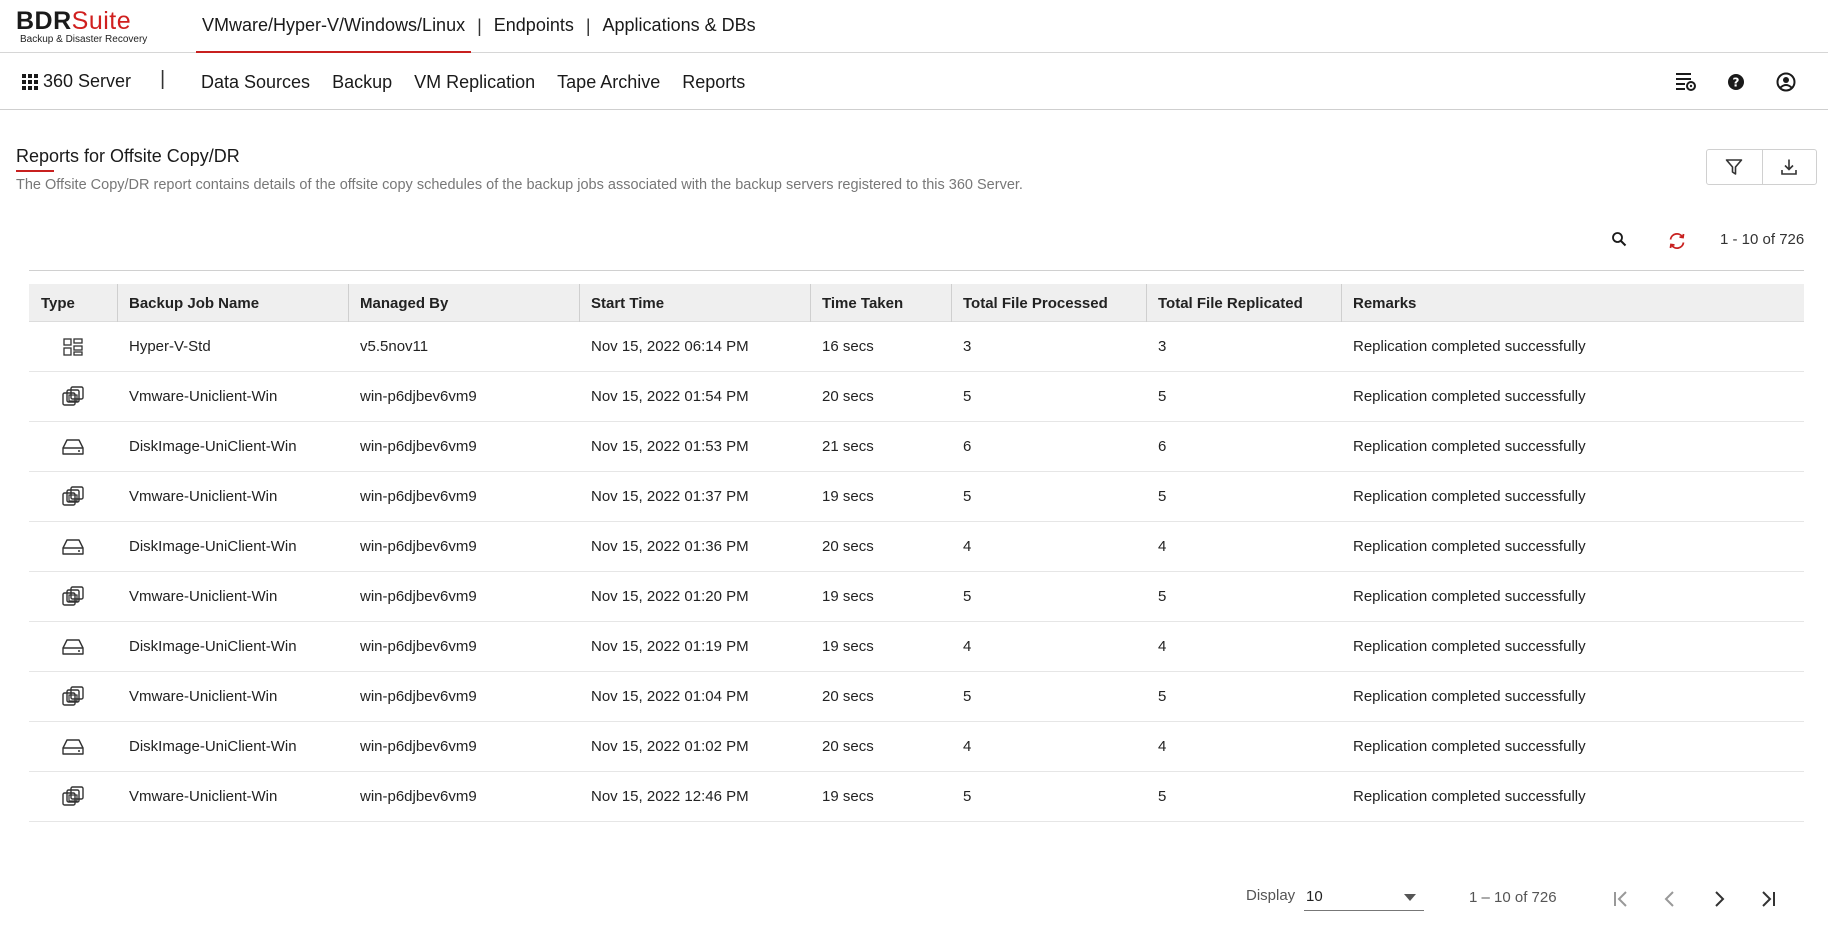 Image resolution: width=1828 pixels, height=925 pixels. I want to click on previous-page-icon, so click(1669, 899).